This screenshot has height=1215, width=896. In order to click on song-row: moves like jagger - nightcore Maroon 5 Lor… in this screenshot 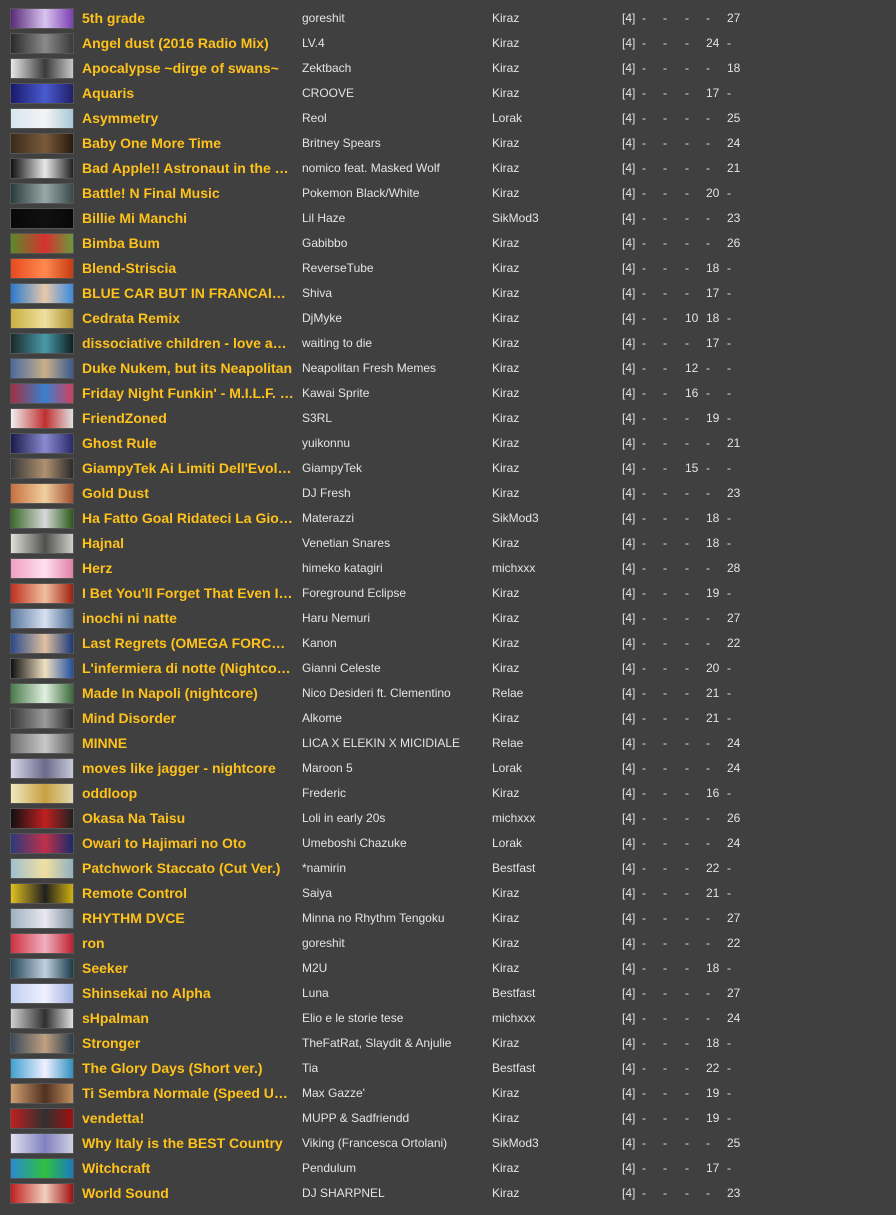, I will do `click(448, 768)`.